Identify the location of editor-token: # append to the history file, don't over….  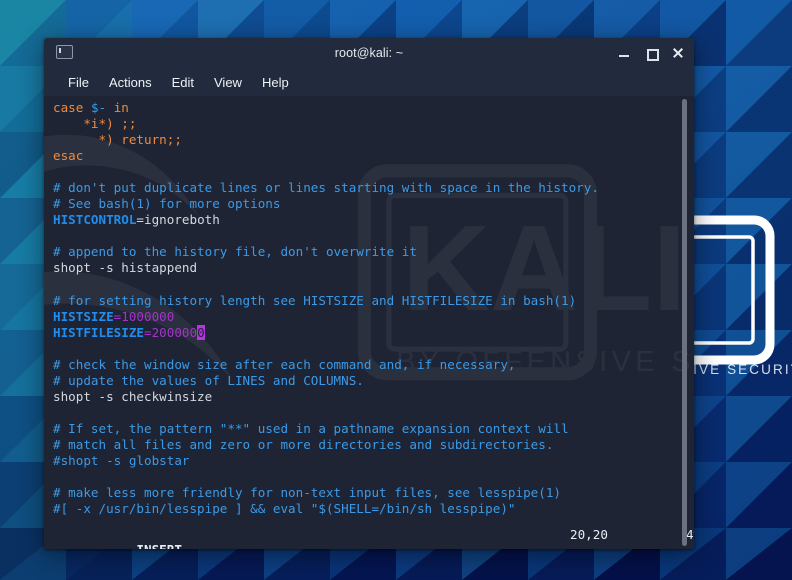
(235, 252).